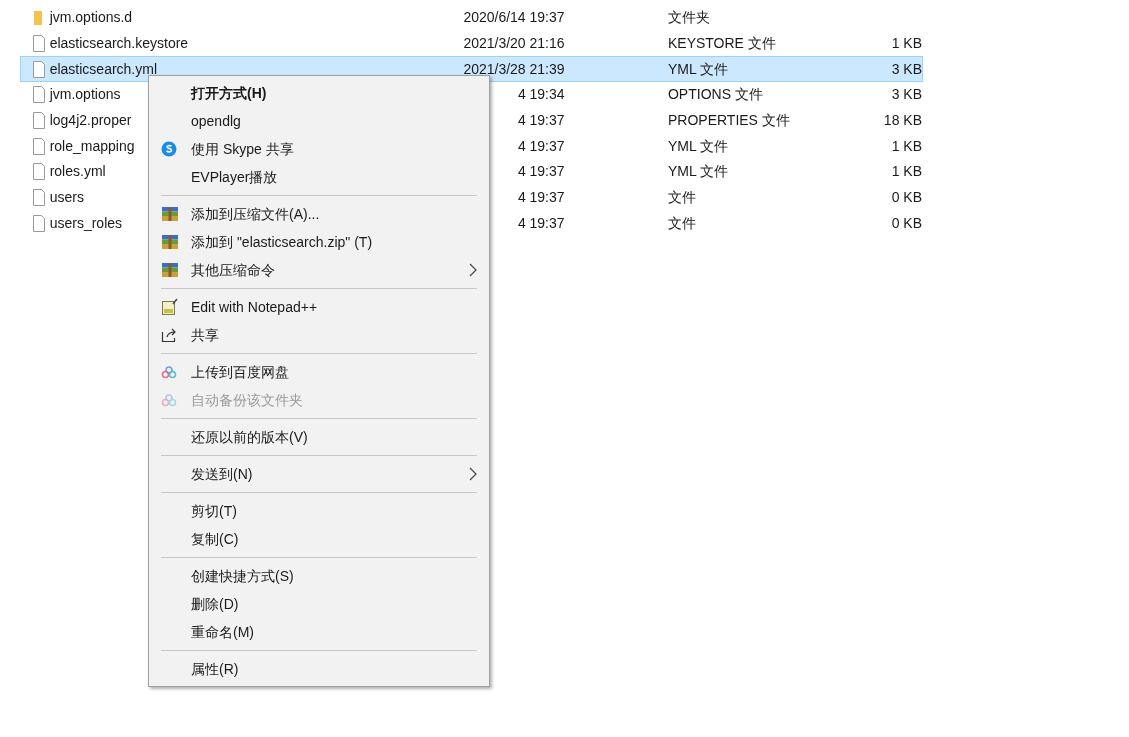 Image resolution: width=1129 pixels, height=737 pixels. Describe the element at coordinates (902, 121) in the screenshot. I see `file-size: 18 KB` at that location.